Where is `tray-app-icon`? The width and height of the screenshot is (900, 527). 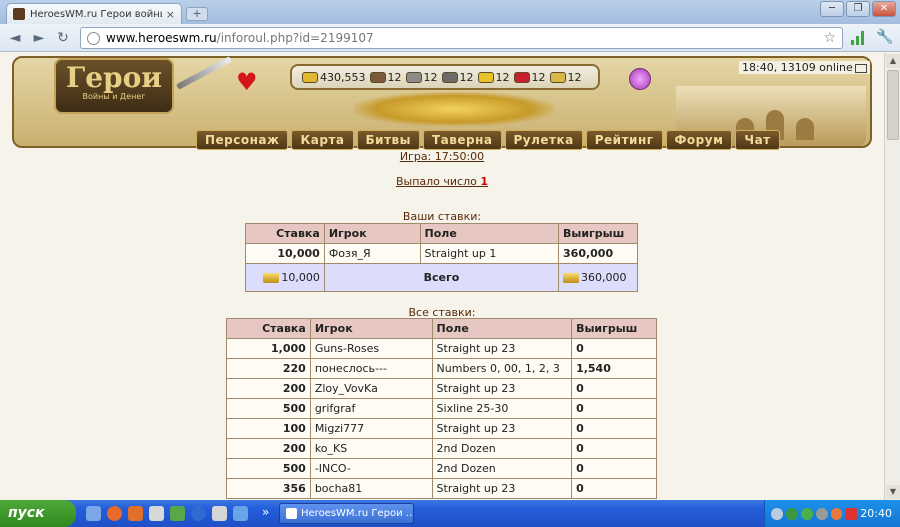
tray-app-icon is located at coordinates (836, 513).